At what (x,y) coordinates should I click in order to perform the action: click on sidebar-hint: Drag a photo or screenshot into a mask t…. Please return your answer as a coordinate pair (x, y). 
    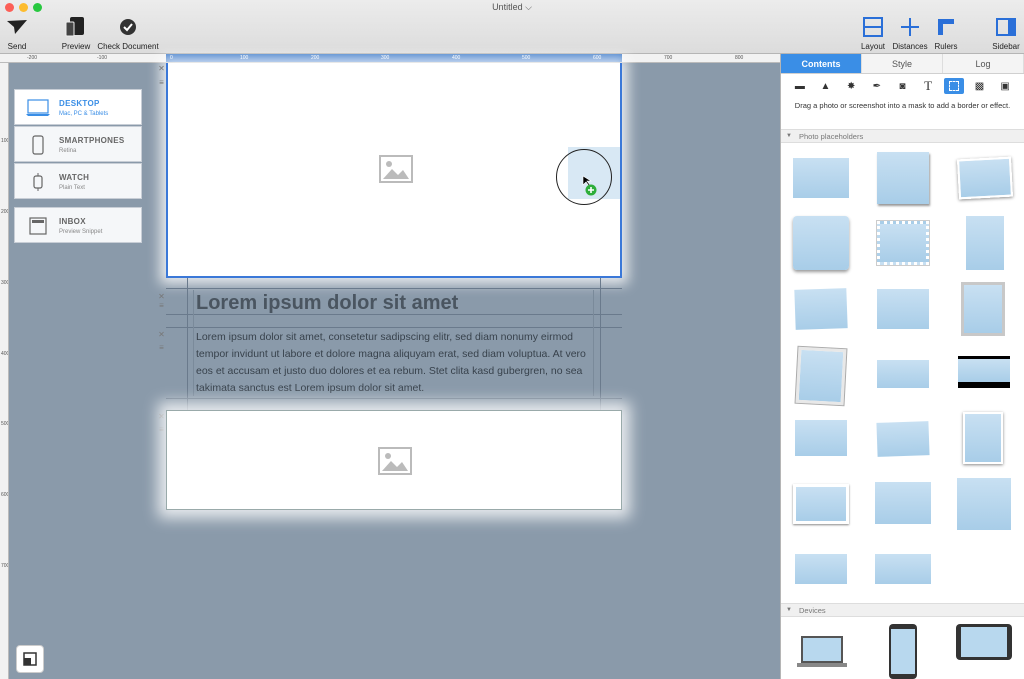
    Looking at the image, I should click on (902, 105).